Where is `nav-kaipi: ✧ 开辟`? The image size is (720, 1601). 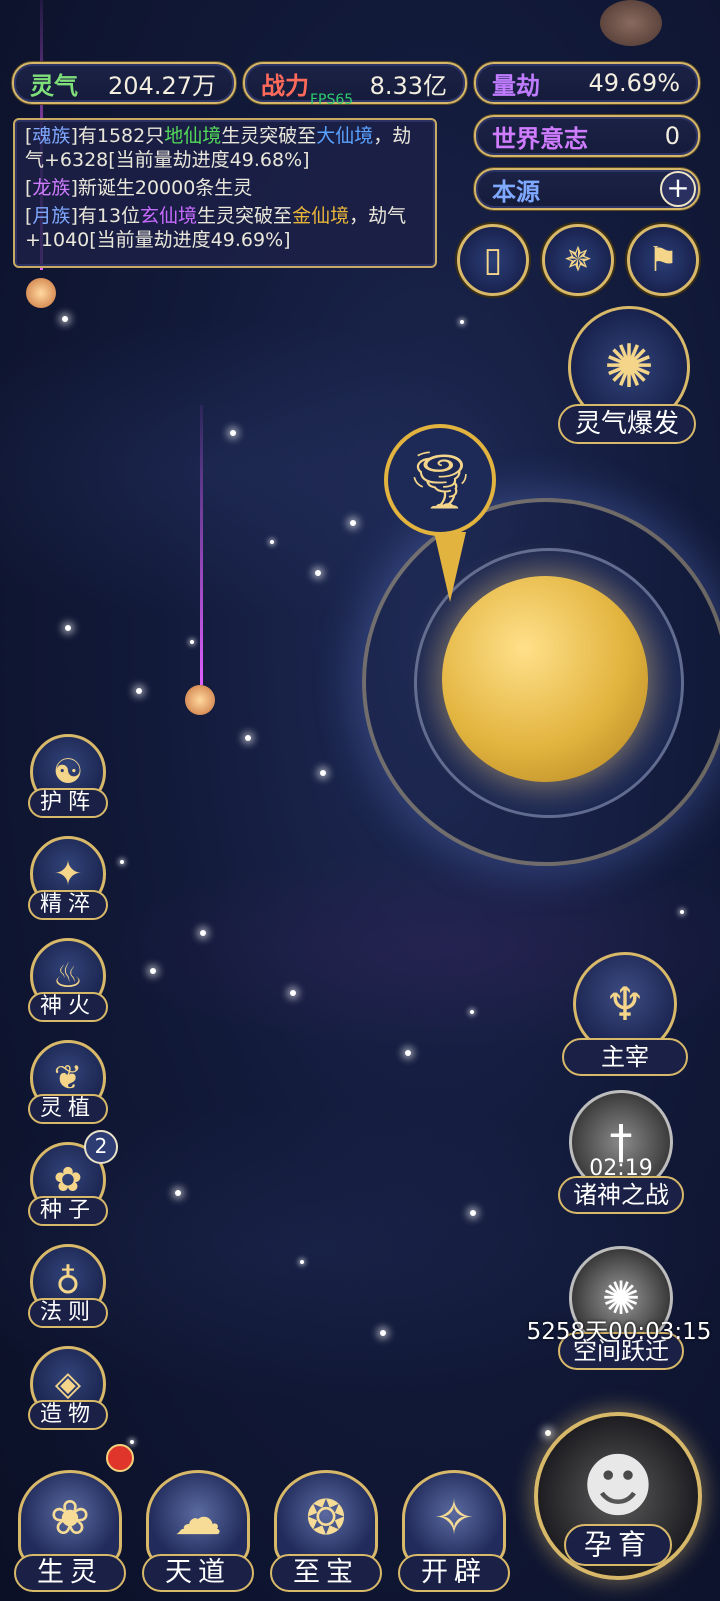 nav-kaipi: ✧ 开辟 is located at coordinates (454, 1532).